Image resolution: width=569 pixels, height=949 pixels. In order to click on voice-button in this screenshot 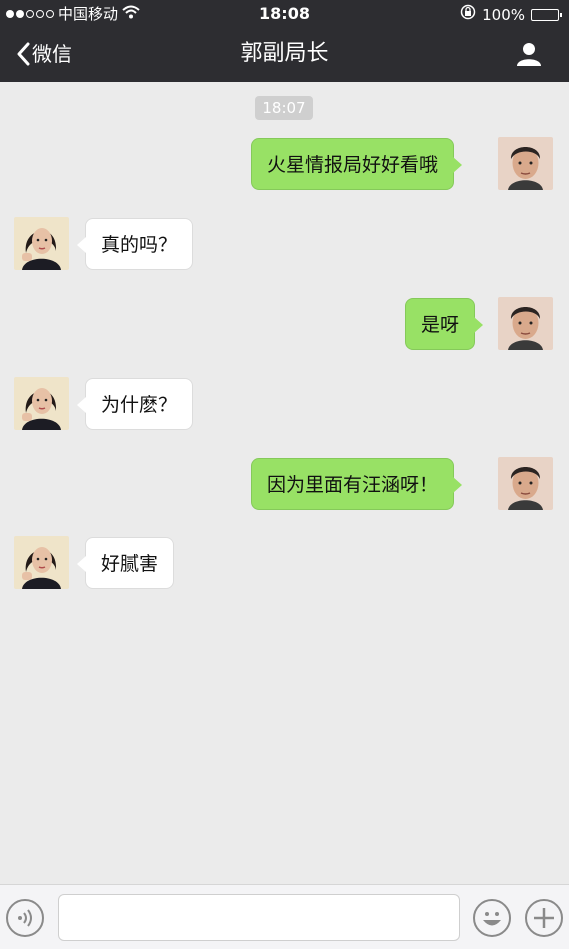, I will do `click(25, 918)`.